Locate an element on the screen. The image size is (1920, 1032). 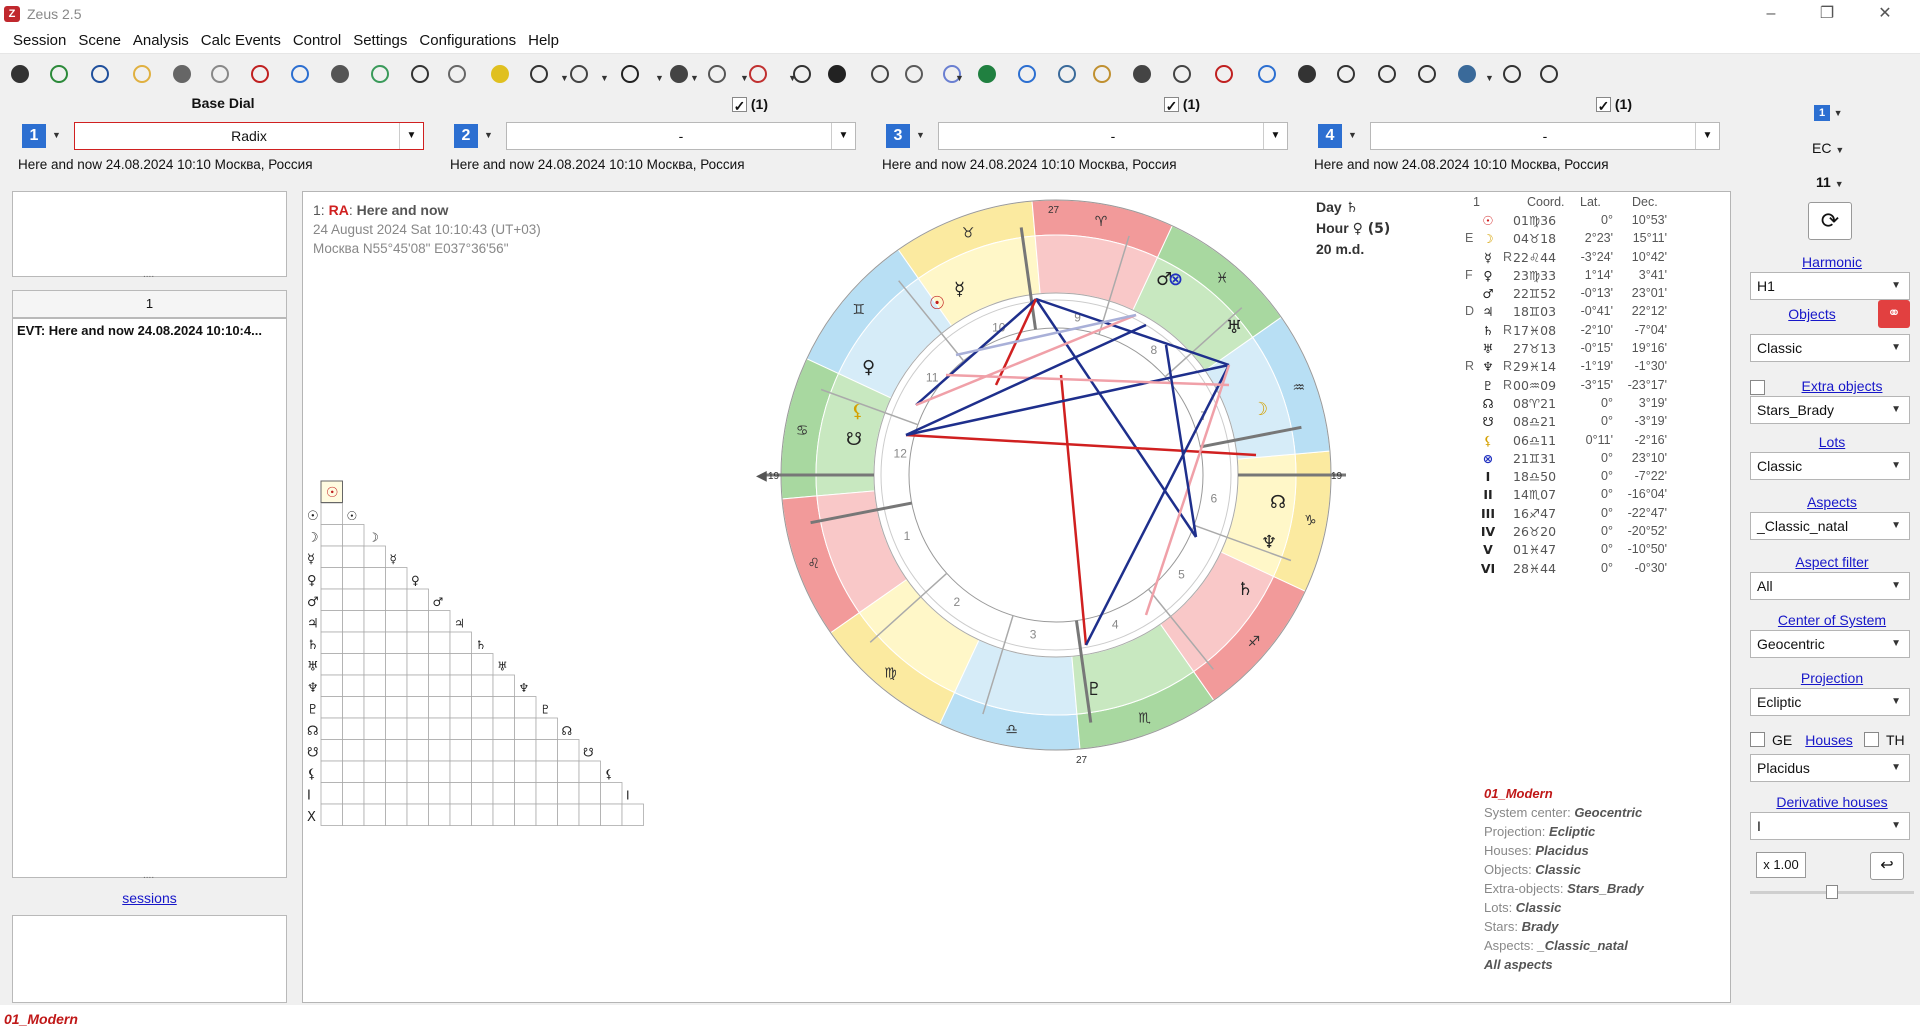
toolbar-tool-34-icon is located at coordinates (1346, 74).